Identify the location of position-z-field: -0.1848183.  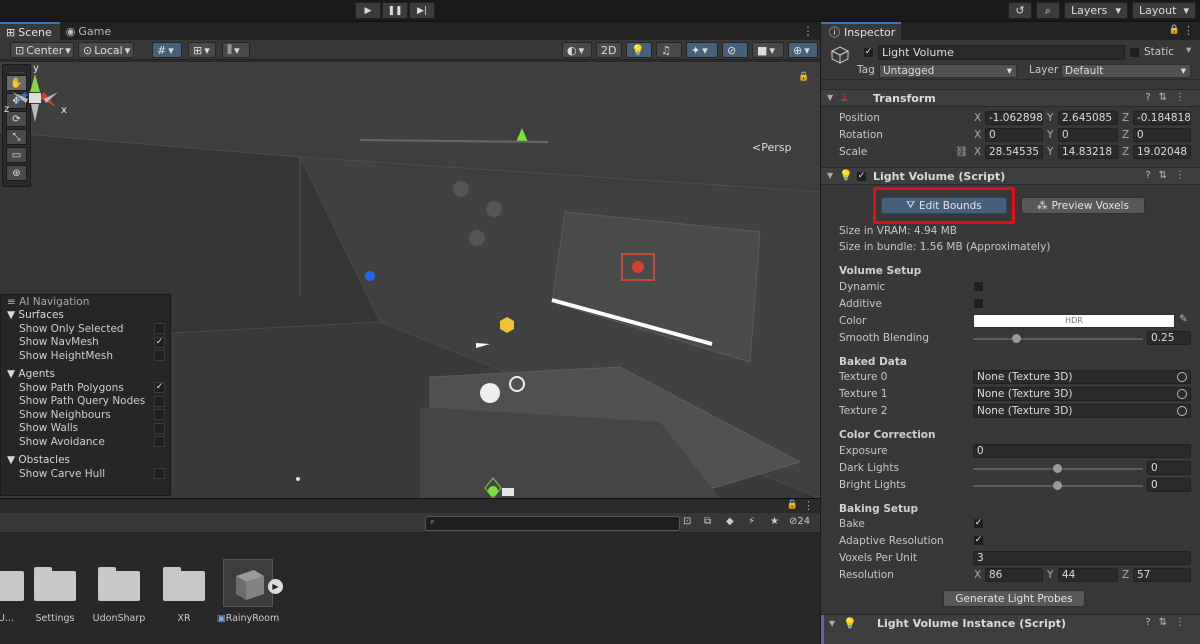
(1162, 118).